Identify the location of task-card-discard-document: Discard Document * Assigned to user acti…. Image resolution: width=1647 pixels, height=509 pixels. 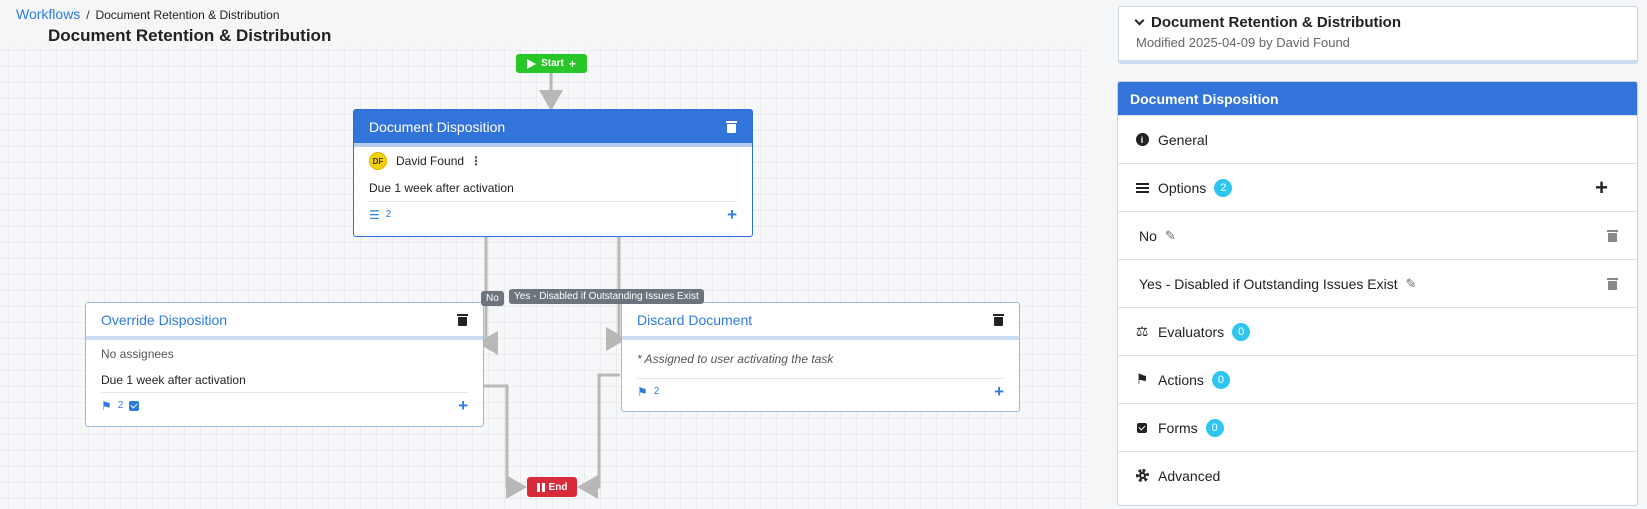
(820, 357).